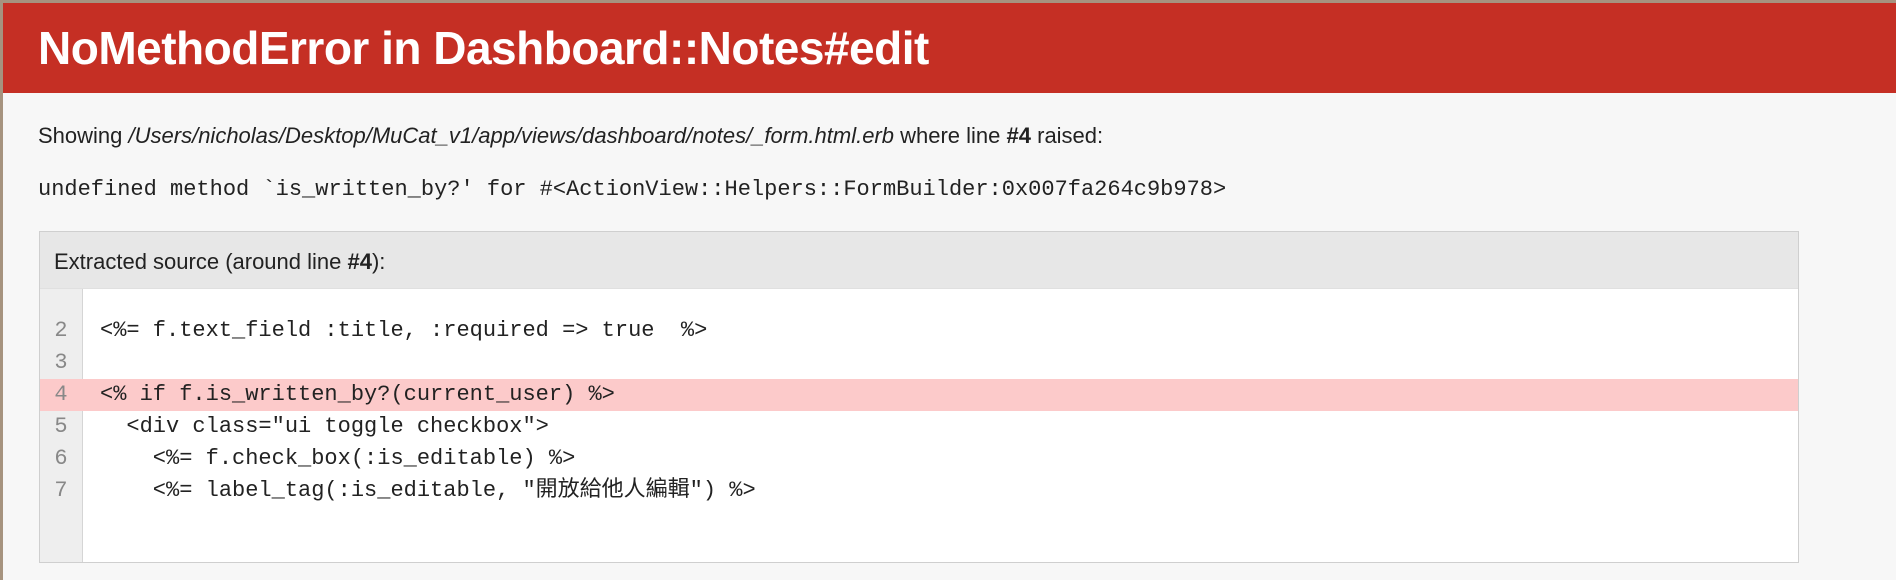  I want to click on code-line-highlighted: 4 <% if f.is_written_by?(current_user) %>, so click(919, 395).